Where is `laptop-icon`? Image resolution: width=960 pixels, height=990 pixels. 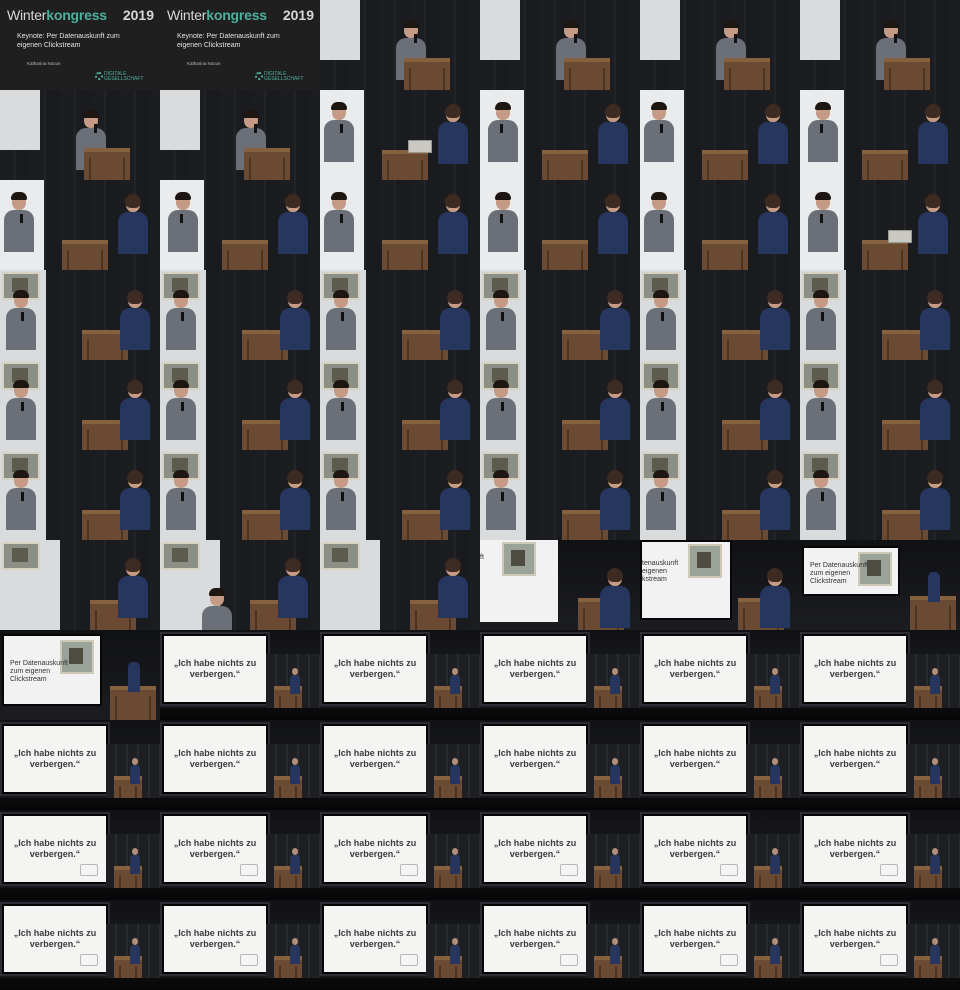 laptop-icon is located at coordinates (900, 236).